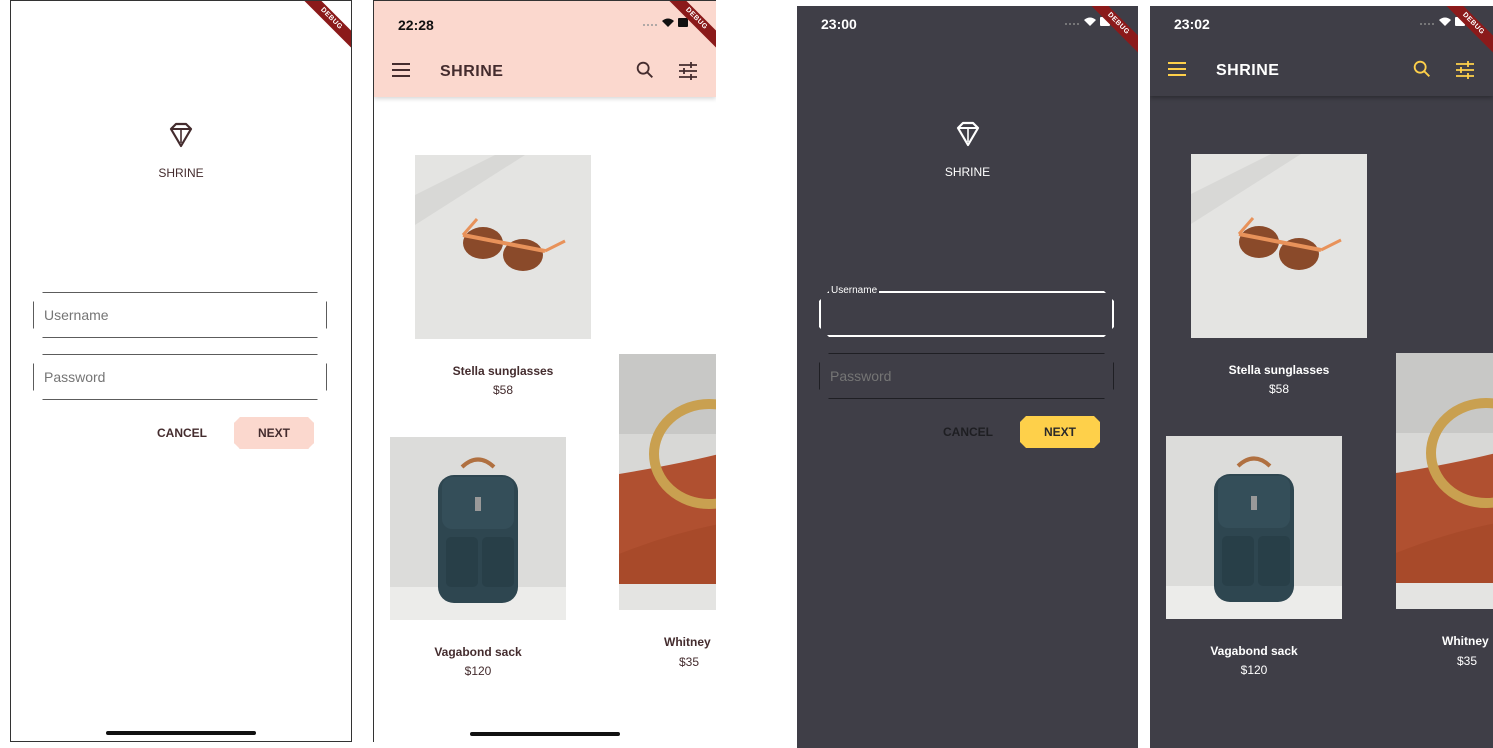  What do you see at coordinates (1192, 24) in the screenshot?
I see `status-time: 23:02` at bounding box center [1192, 24].